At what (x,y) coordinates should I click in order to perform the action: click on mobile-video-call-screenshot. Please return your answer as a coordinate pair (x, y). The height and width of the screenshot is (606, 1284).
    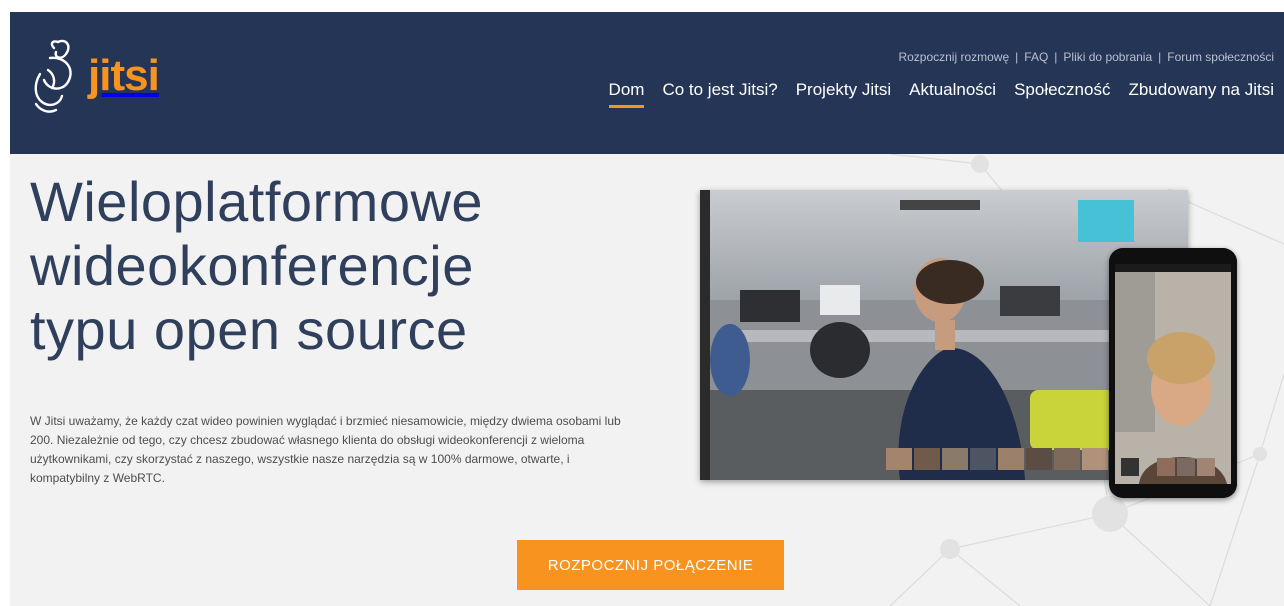
    Looking at the image, I should click on (1173, 373).